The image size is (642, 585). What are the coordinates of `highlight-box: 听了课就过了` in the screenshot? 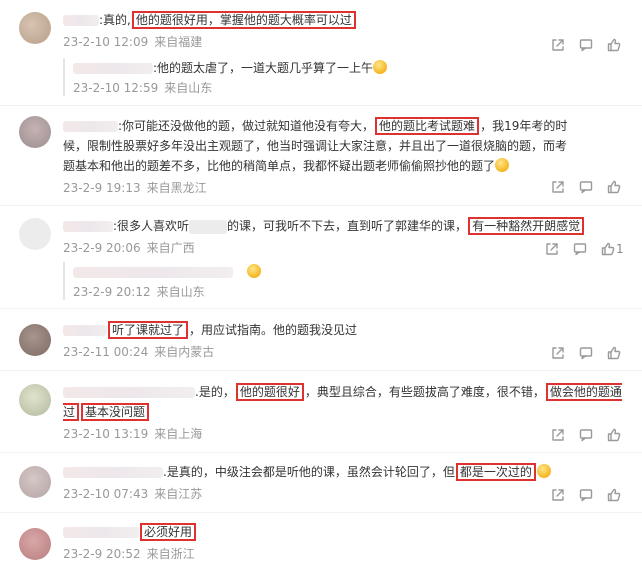 It's located at (148, 330).